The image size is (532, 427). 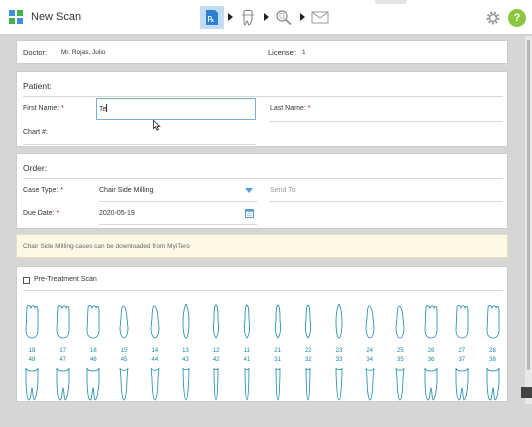 What do you see at coordinates (63, 360) in the screenshot?
I see `tooth-number-47: 47` at bounding box center [63, 360].